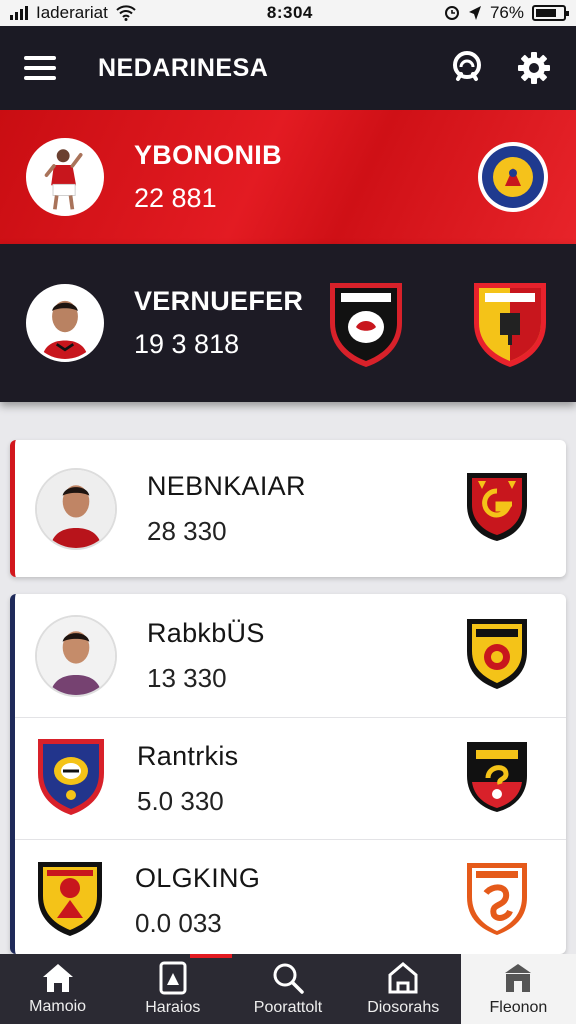  What do you see at coordinates (180, 800) in the screenshot?
I see `player-score: 5.0 330` at bounding box center [180, 800].